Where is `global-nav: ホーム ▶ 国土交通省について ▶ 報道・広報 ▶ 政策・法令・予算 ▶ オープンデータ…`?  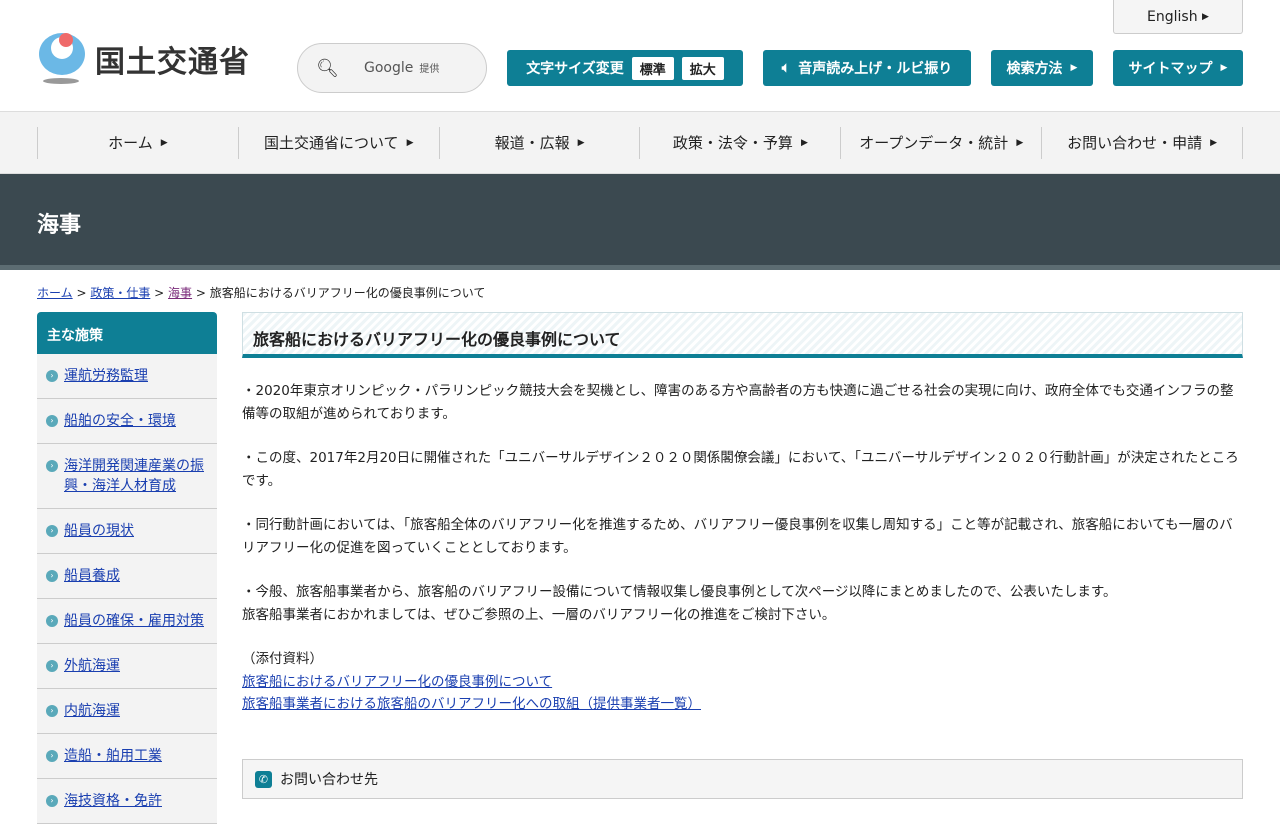
global-nav: ホーム ▶ 国土交通省について ▶ 報道・広報 ▶ 政策・法令・予算 ▶ オープンデータ… is located at coordinates (640, 143).